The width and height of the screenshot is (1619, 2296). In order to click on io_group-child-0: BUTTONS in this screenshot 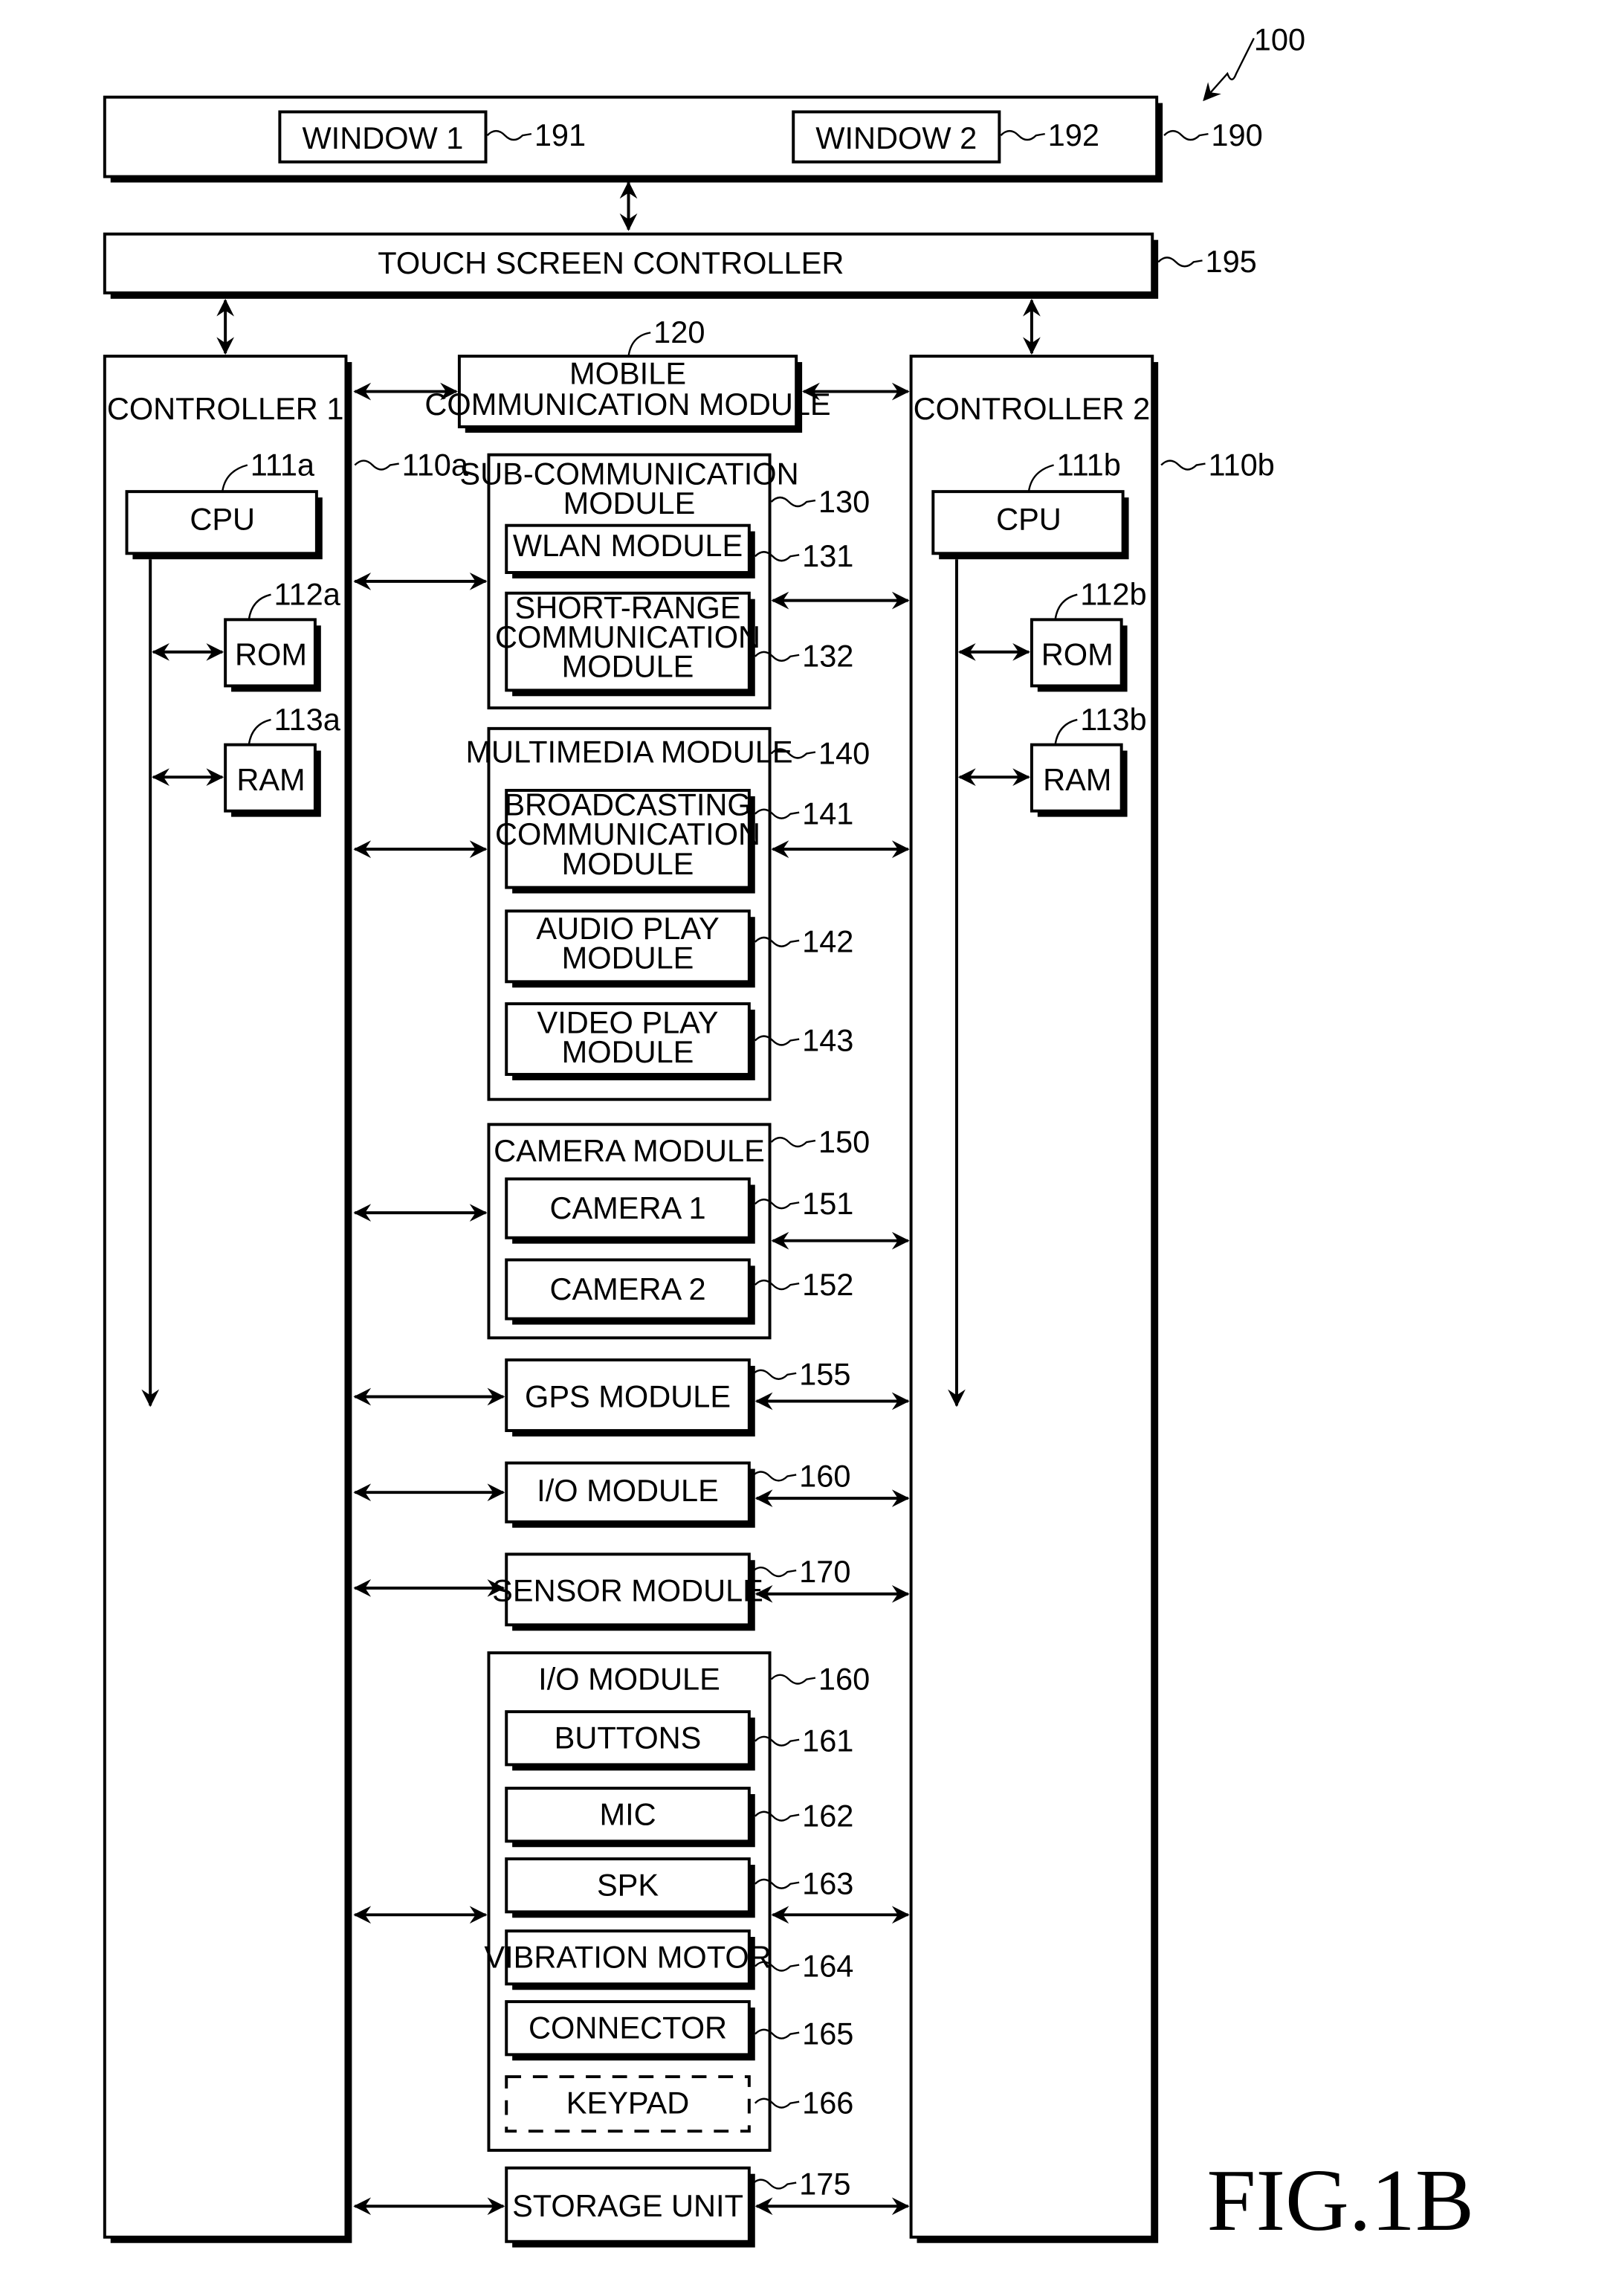, I will do `click(630, 1741)`.